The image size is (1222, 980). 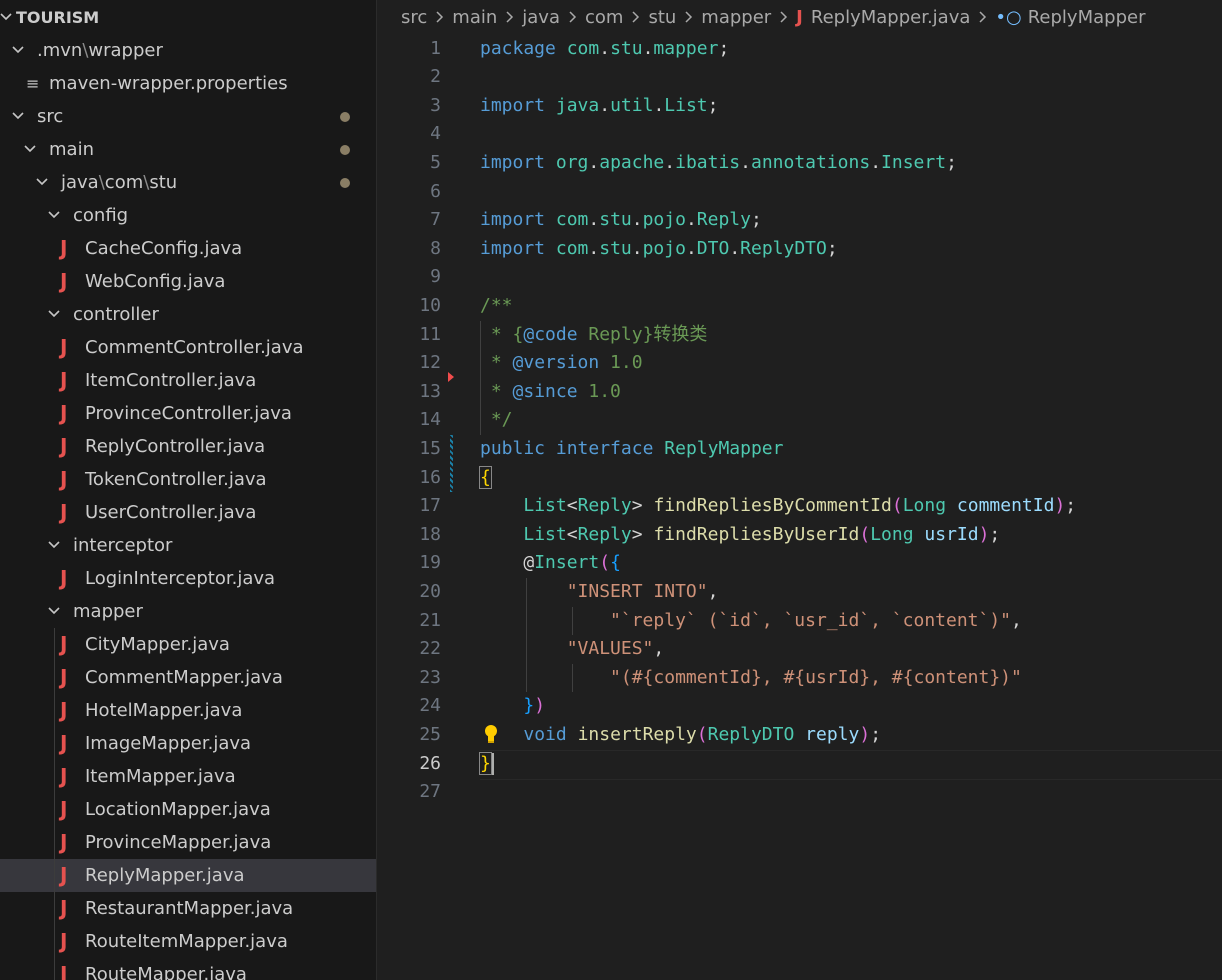 I want to click on tree-file: J RouteItemMapper.java, so click(x=188, y=941).